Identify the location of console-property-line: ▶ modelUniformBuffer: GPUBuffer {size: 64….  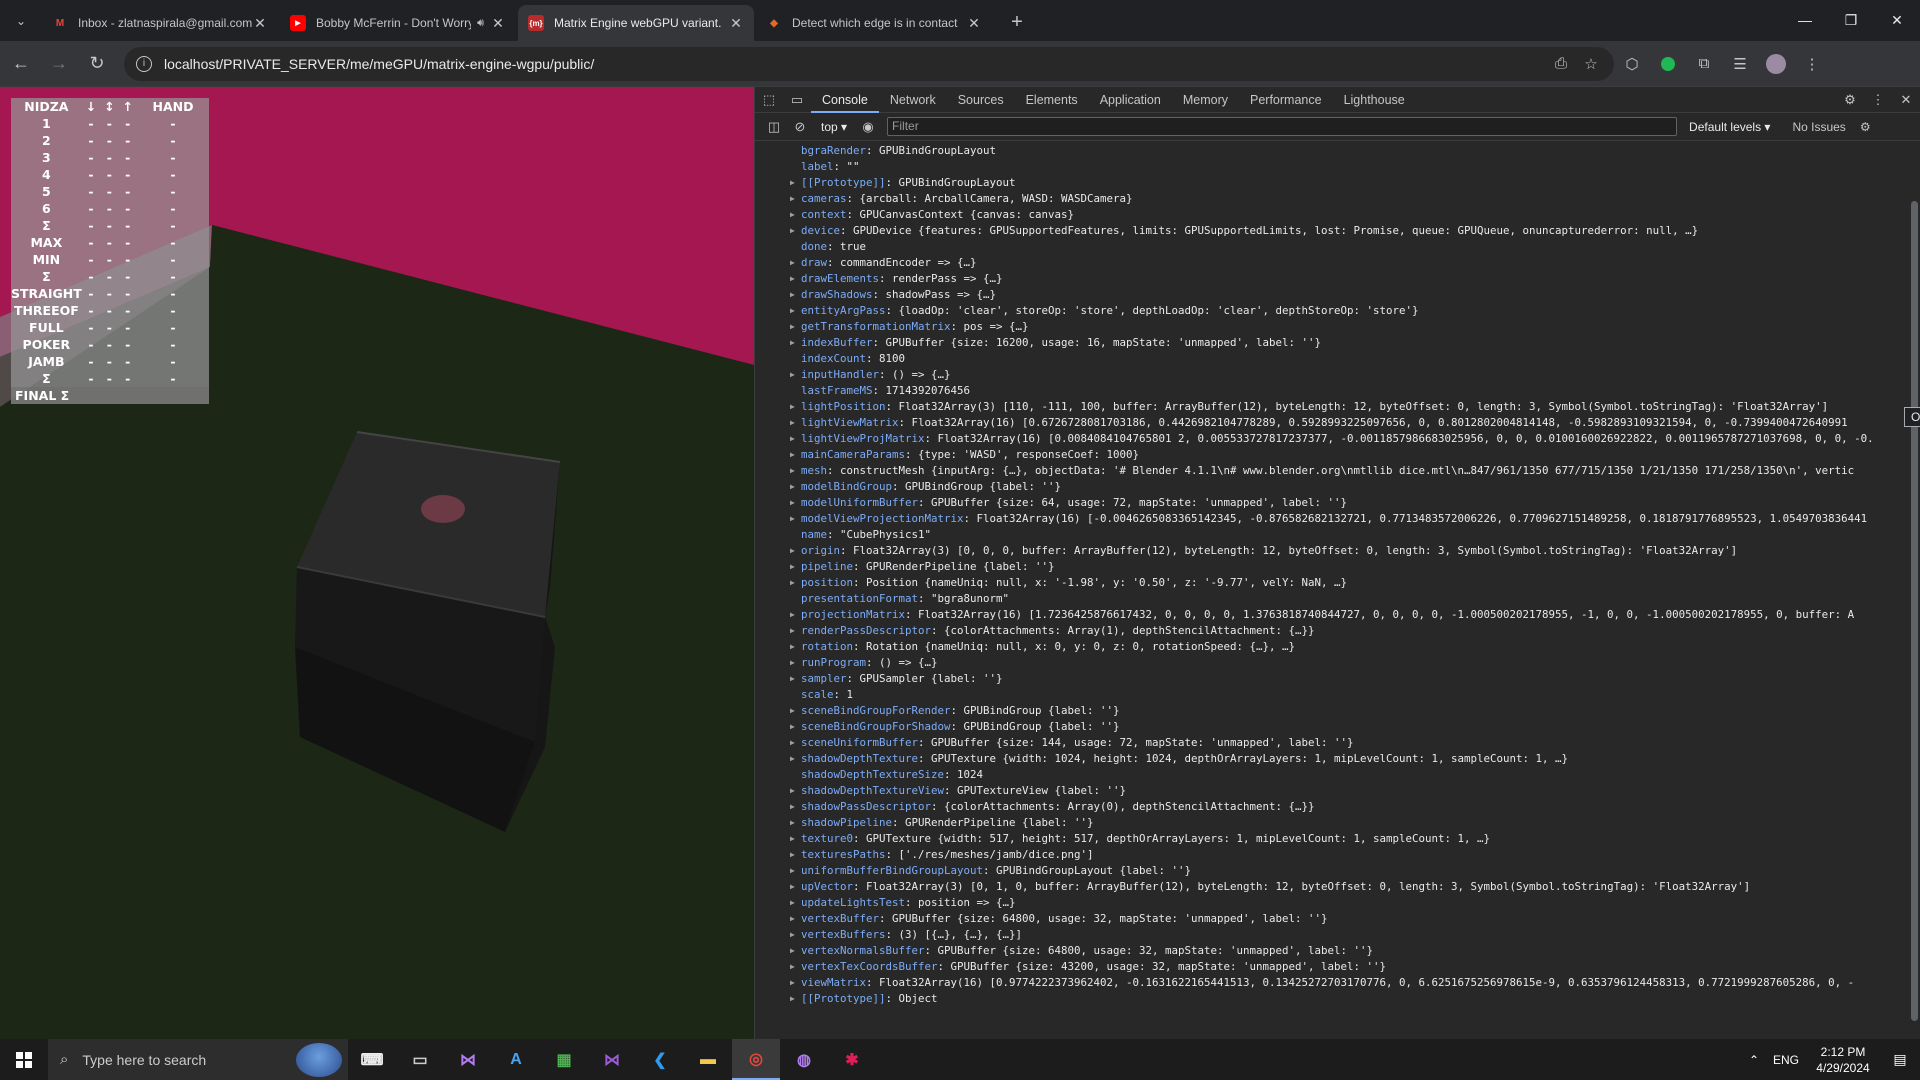
(1330, 503).